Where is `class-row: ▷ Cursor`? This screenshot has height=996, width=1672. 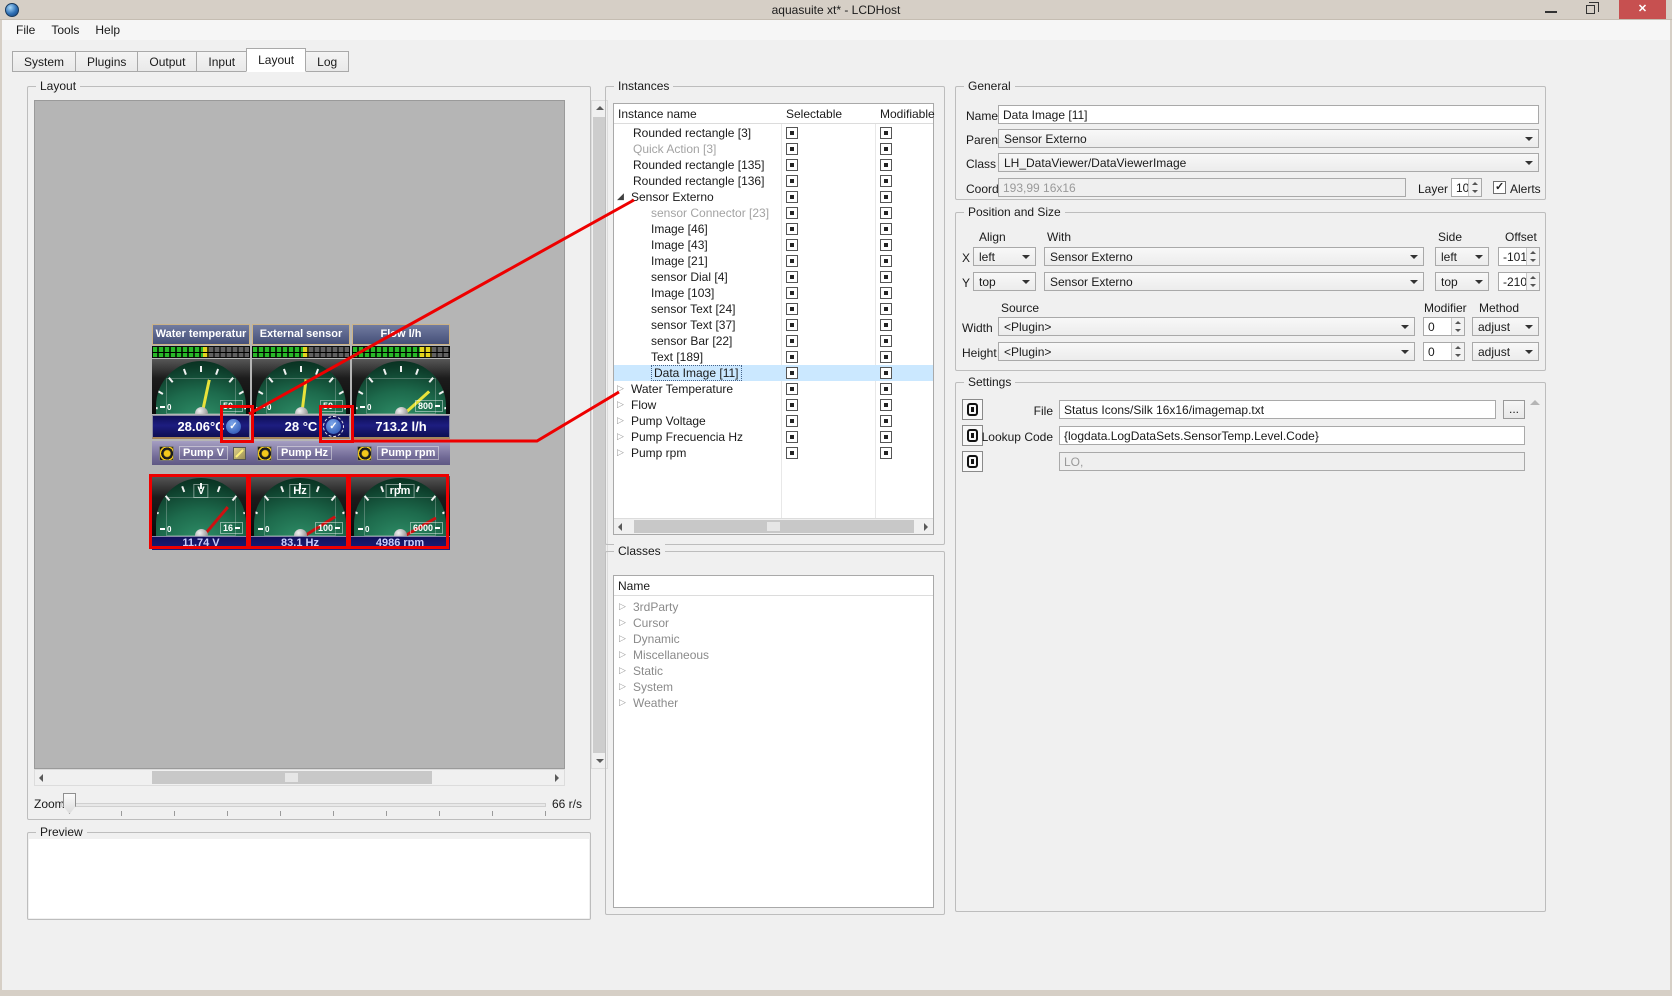
class-row: ▷ Cursor is located at coordinates (773, 623).